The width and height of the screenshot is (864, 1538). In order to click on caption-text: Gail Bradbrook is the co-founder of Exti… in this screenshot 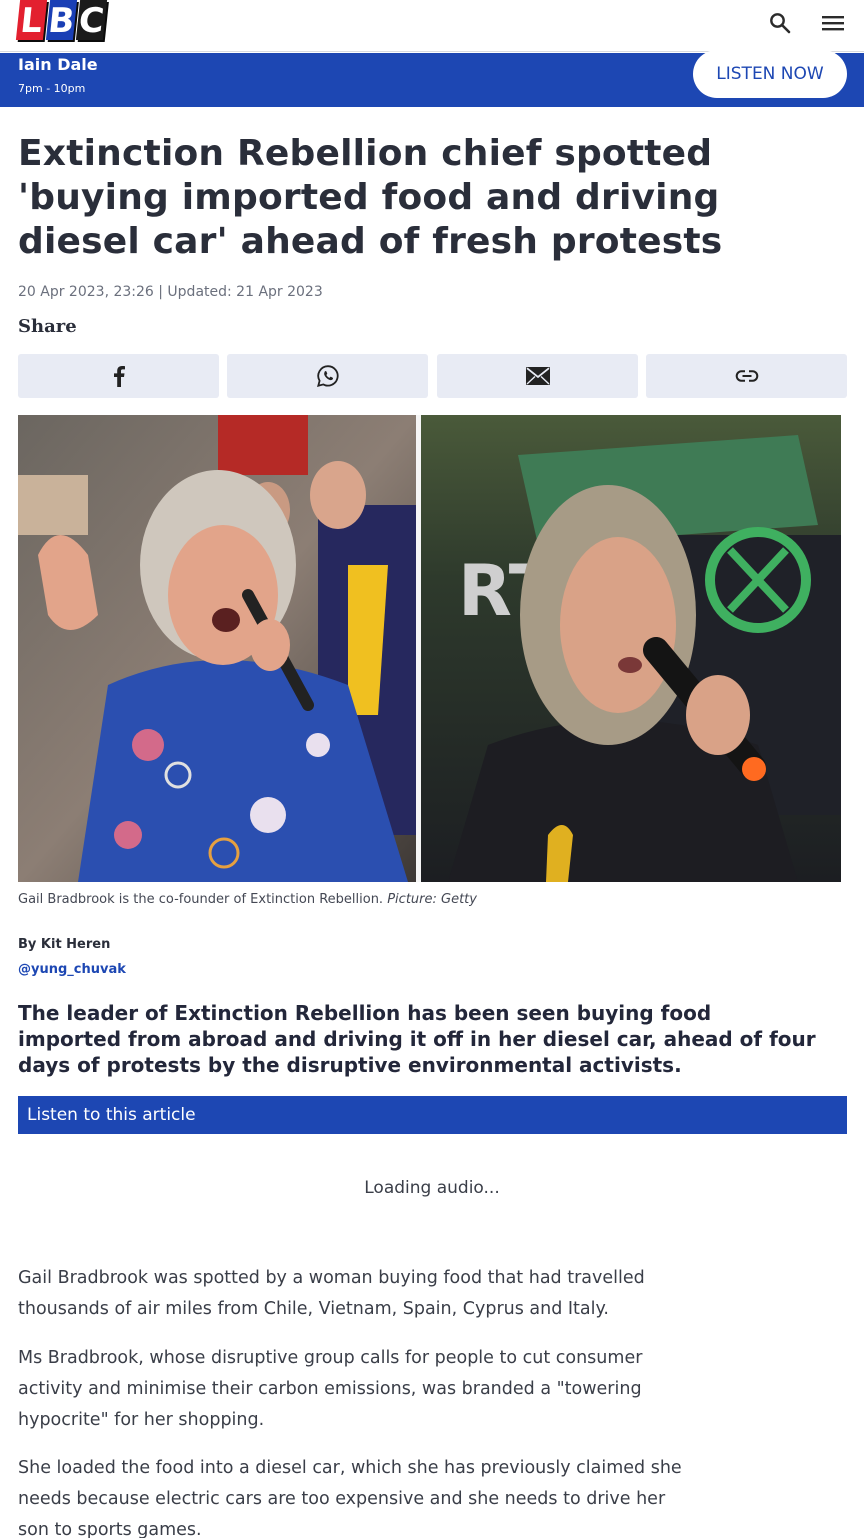, I will do `click(201, 899)`.